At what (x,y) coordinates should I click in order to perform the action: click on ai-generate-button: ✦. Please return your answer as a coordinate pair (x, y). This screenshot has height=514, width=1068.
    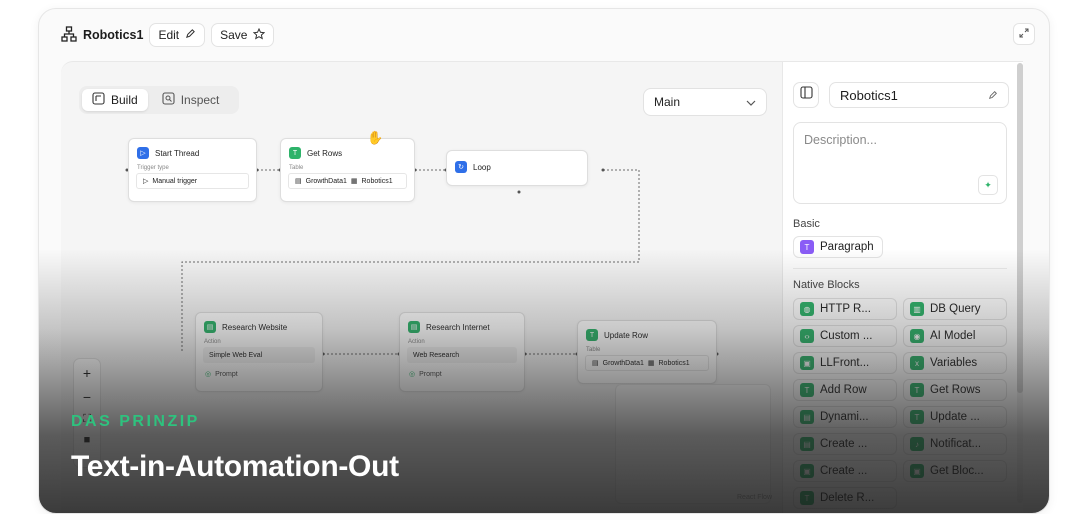
    Looking at the image, I should click on (988, 185).